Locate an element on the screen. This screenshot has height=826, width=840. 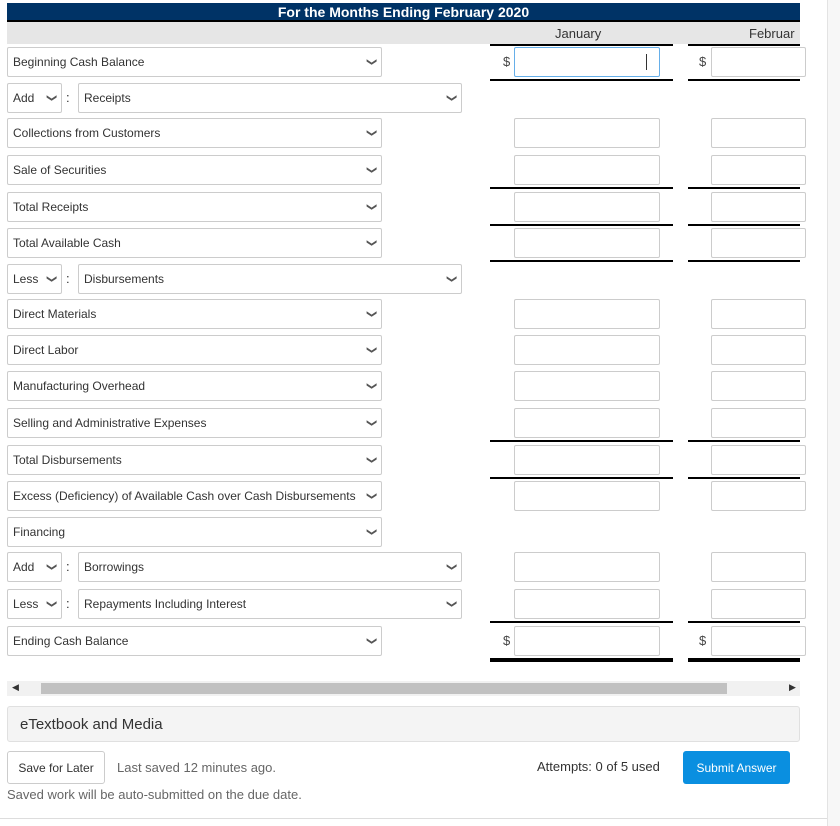
etextbook-media-panel: eTextbook and Media is located at coordinates (403, 724).